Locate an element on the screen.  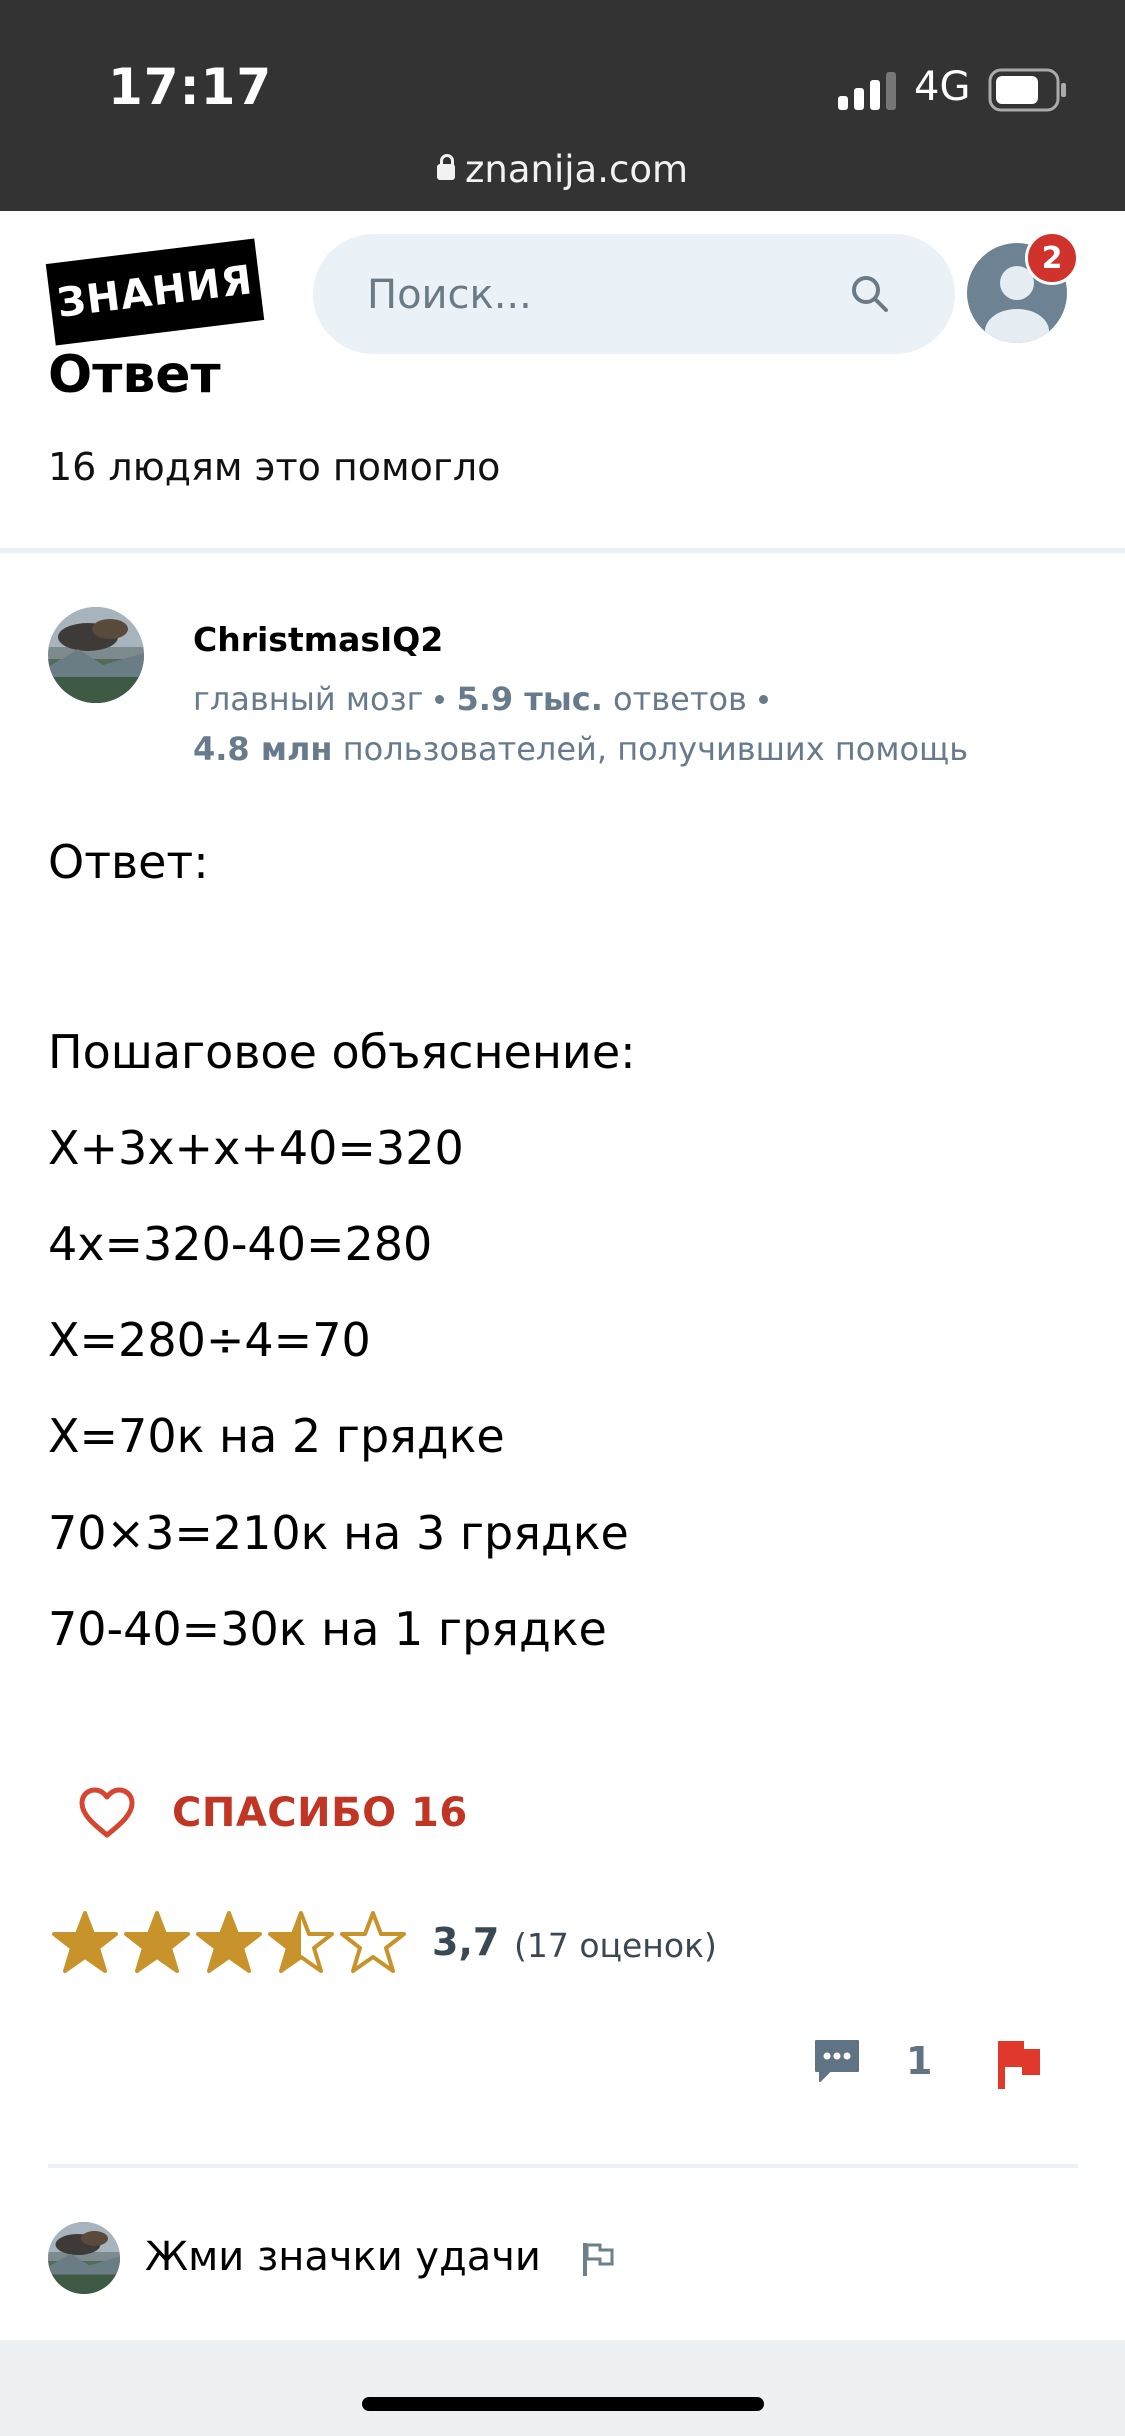
answer-line: 70×3=210к на 3 грядке is located at coordinates (338, 1533).